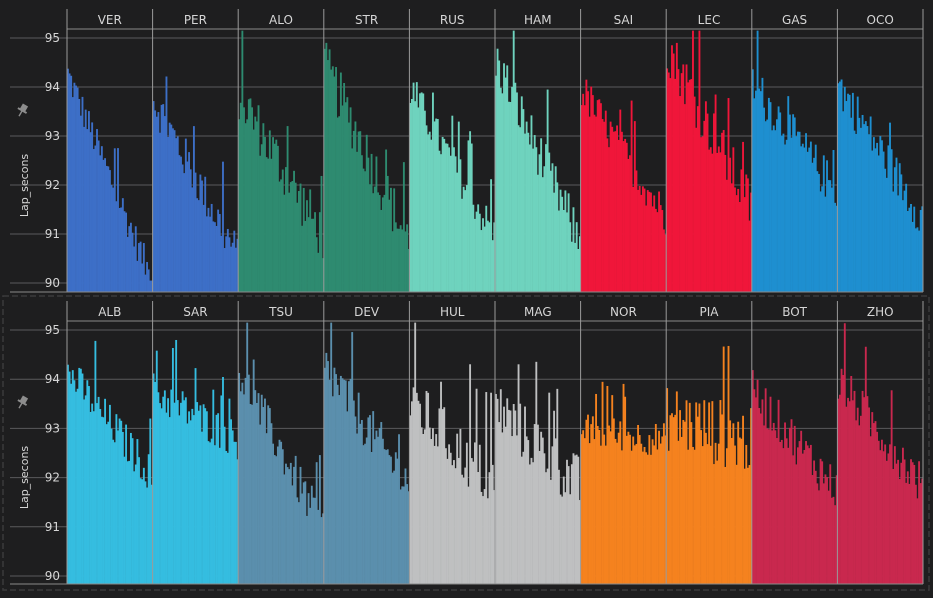  Describe the element at coordinates (195, 312) in the screenshot. I see `column-label-sar: SAR` at that location.